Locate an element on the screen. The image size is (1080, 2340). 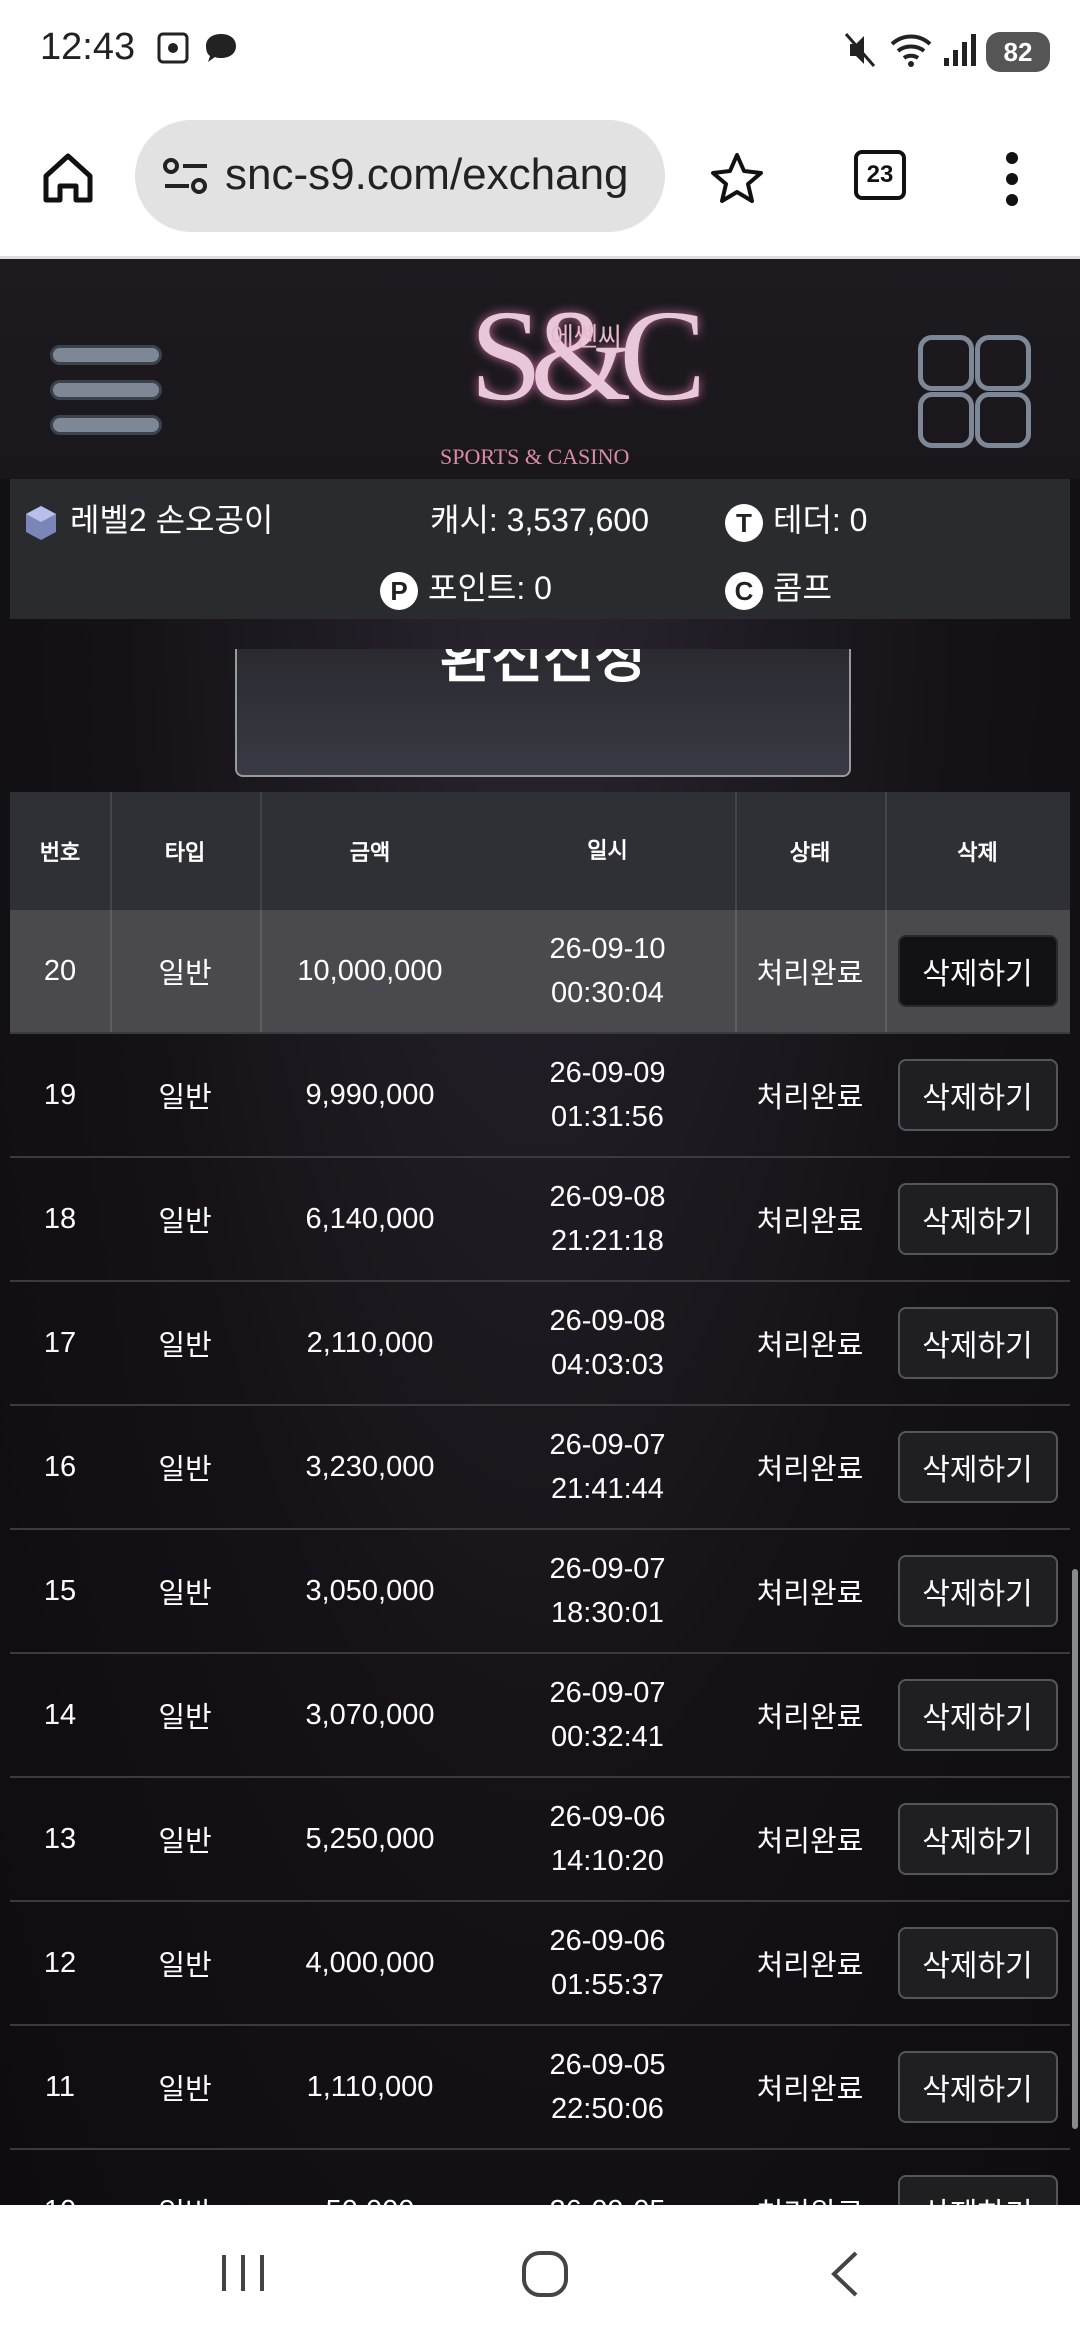
exchange-request-label: 환전신청 is located at coordinates (543, 669).